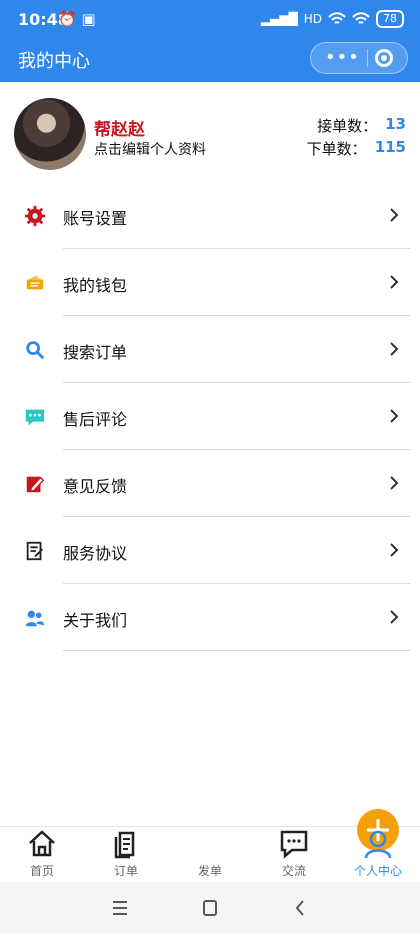 The image size is (420, 933). I want to click on tab-home: 首页, so click(42, 855).